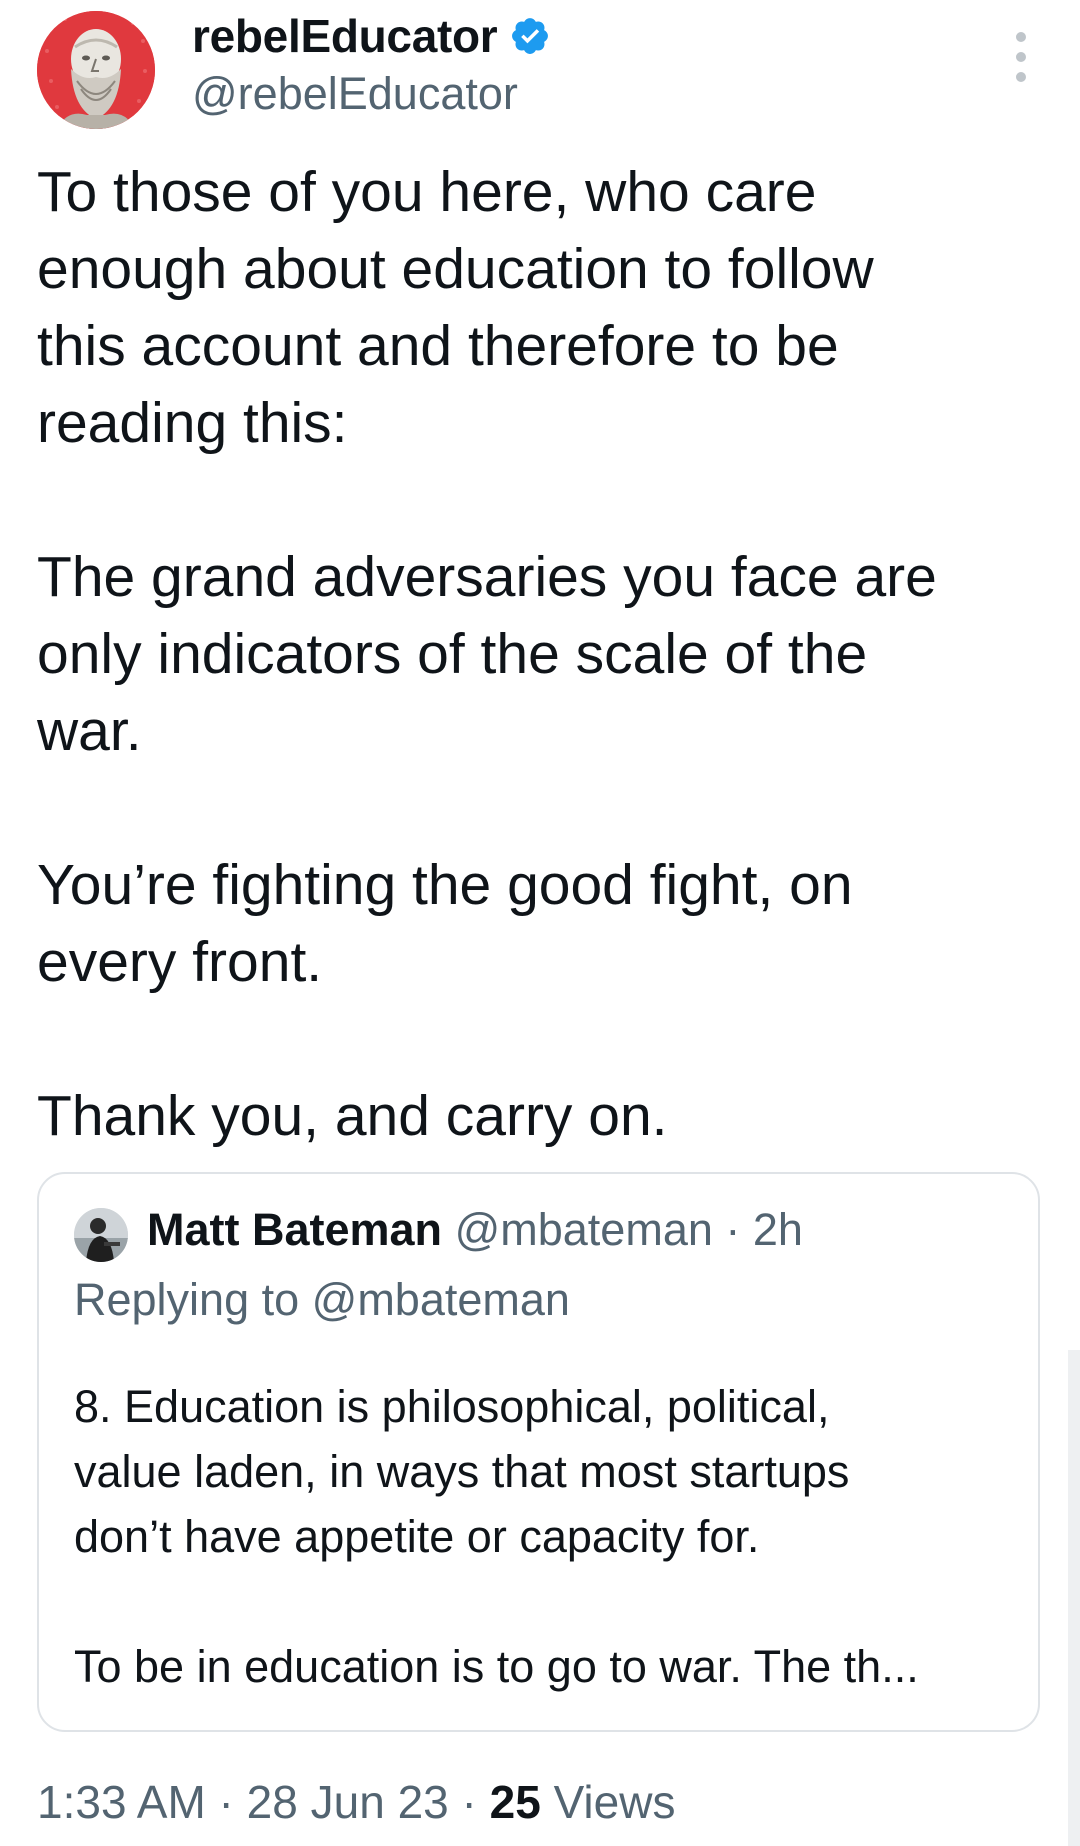 The height and width of the screenshot is (1846, 1080). I want to click on scrollbar-track, so click(1074, 1598).